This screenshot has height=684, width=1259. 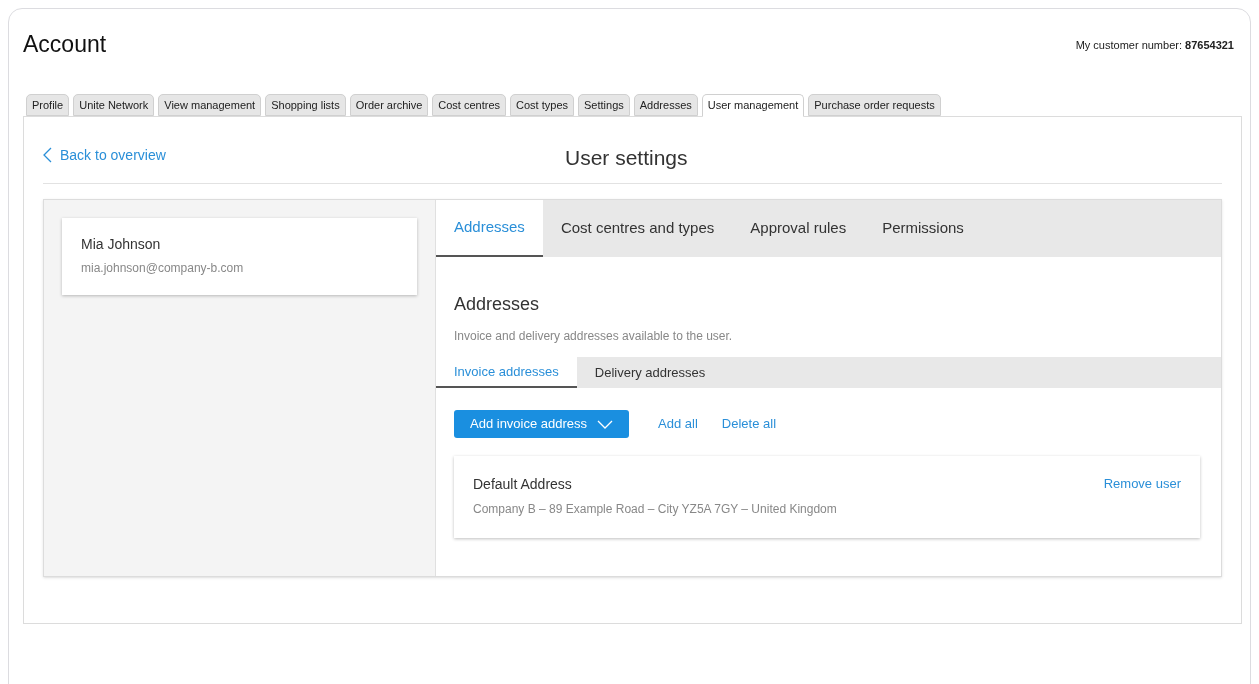 I want to click on section-heading: User settings, so click(x=626, y=158).